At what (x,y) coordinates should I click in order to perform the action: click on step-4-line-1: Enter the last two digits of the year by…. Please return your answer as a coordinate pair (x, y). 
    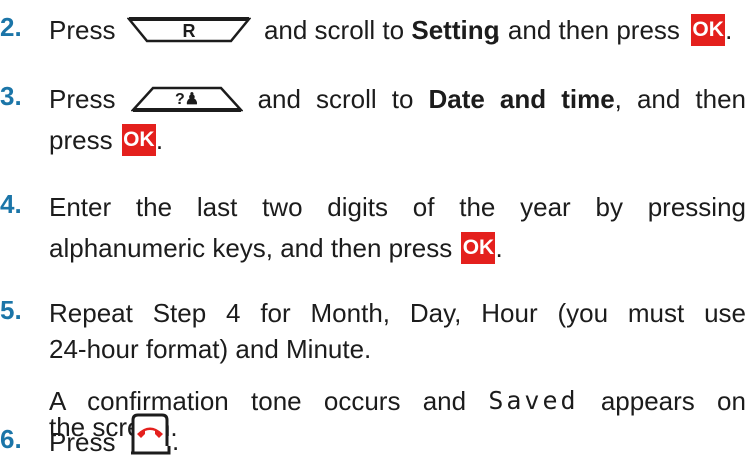
    Looking at the image, I should click on (397, 205).